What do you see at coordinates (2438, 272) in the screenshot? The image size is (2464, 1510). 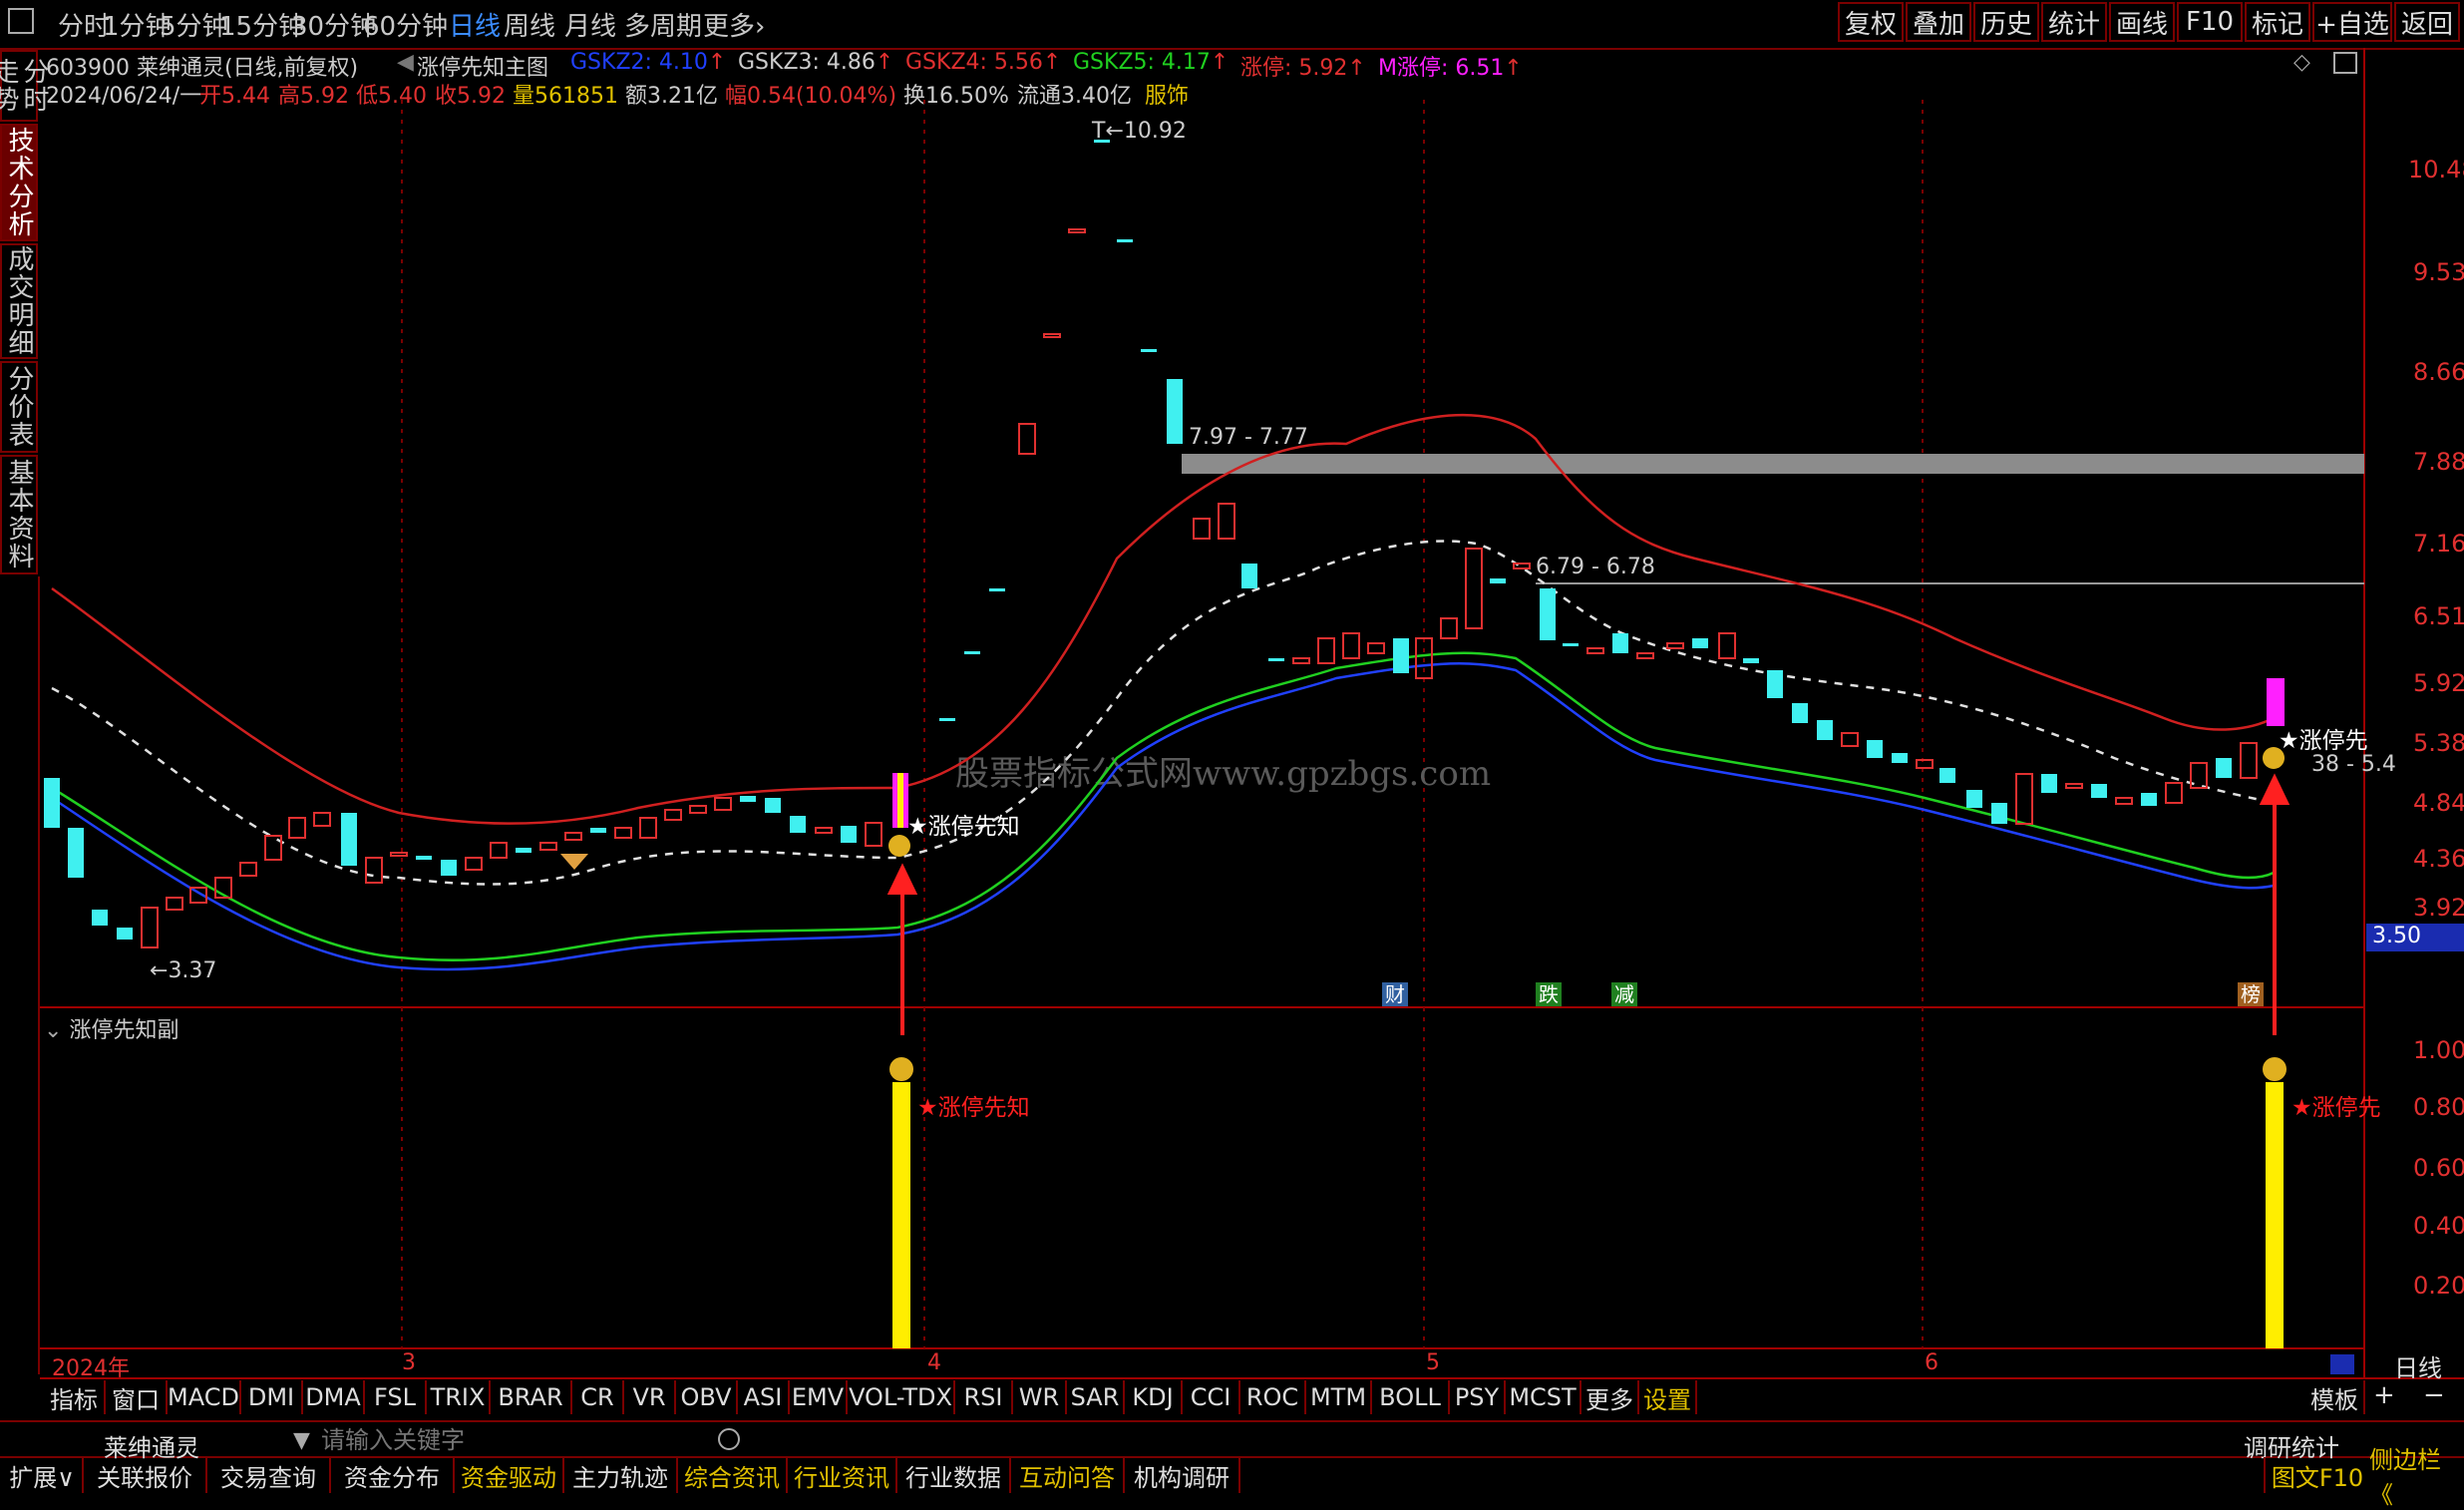 I see `price-tick: 9.53` at bounding box center [2438, 272].